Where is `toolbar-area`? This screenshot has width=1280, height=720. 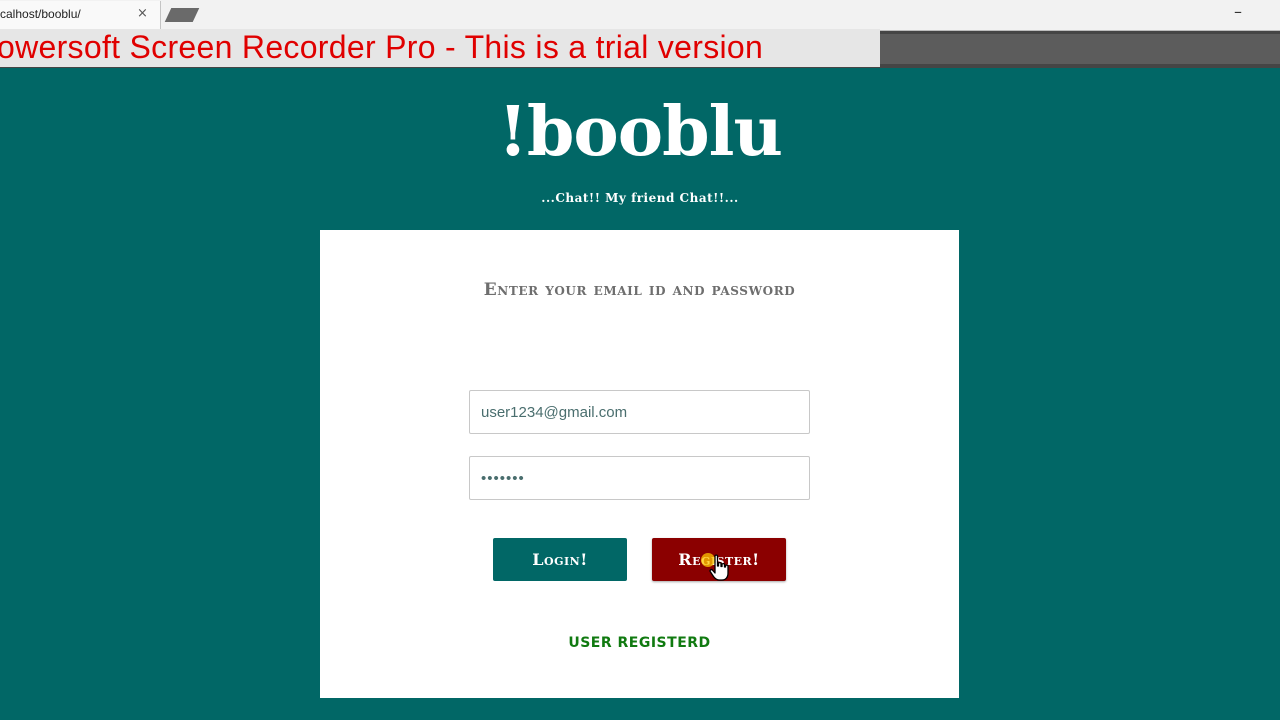
toolbar-area is located at coordinates (1080, 49).